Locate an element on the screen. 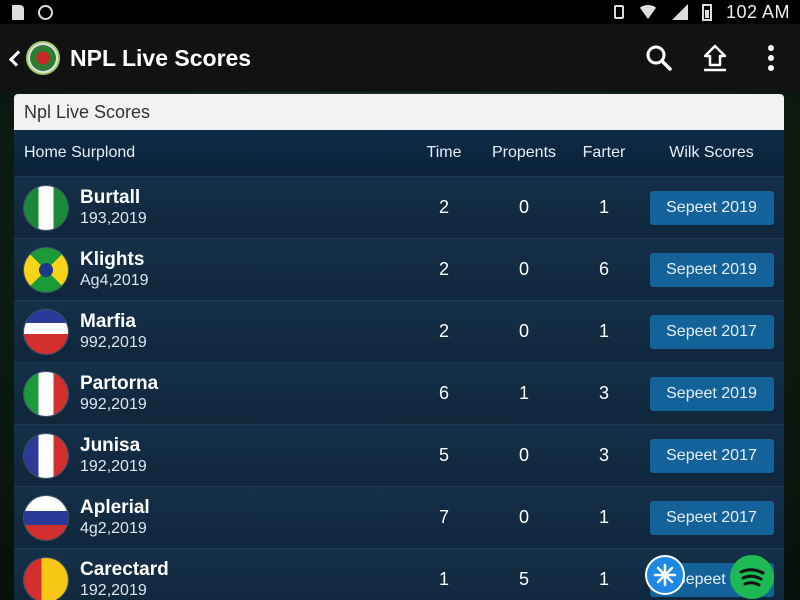 The width and height of the screenshot is (800, 600). col-propents: Propents is located at coordinates (524, 152).